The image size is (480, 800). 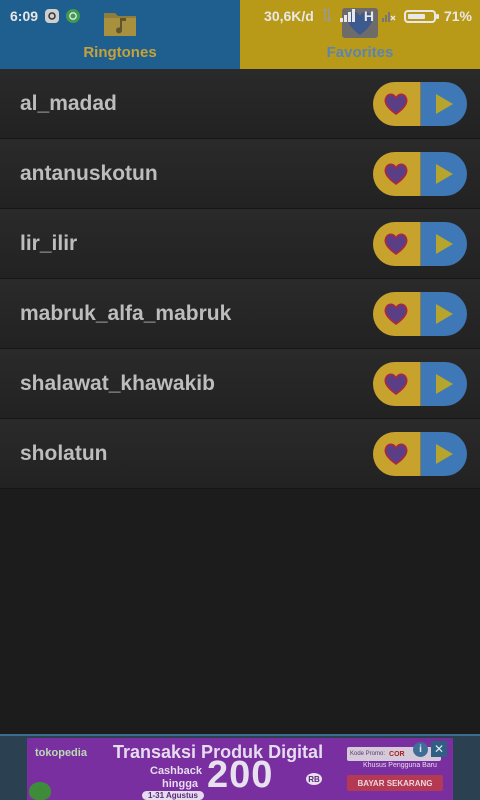 What do you see at coordinates (240, 244) in the screenshot?
I see `list-item: lir_ilir` at bounding box center [240, 244].